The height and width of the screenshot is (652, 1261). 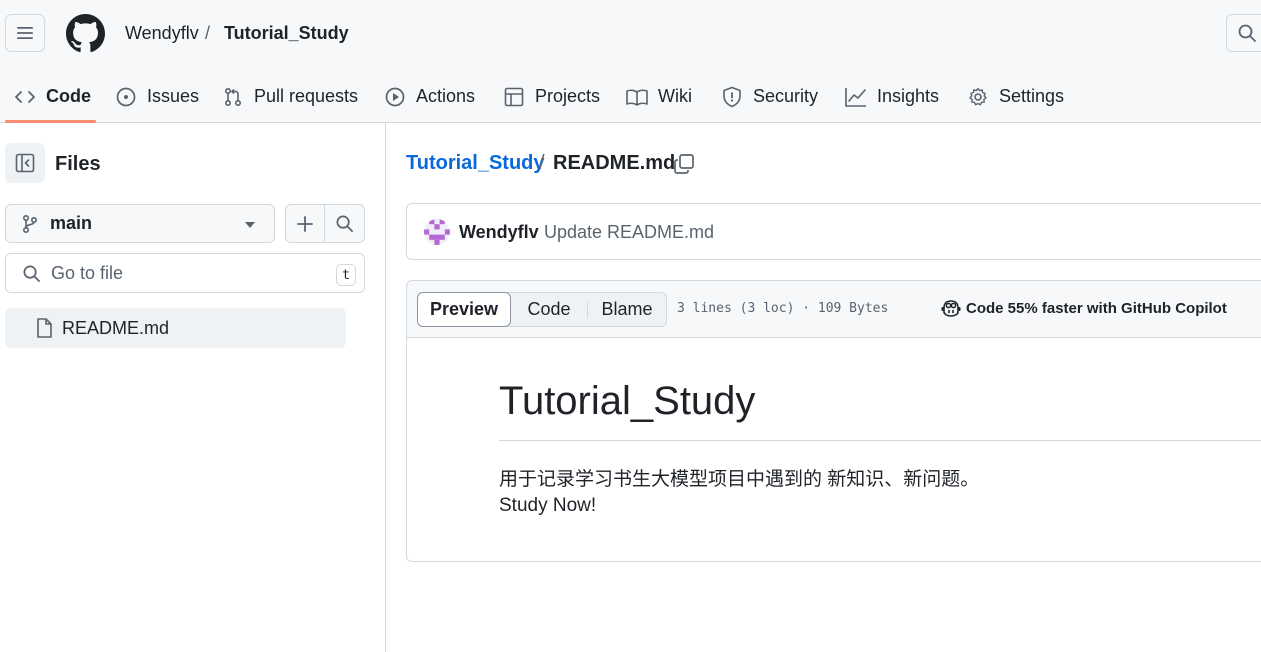 I want to click on keyboard-shortcut-hint: t, so click(x=346, y=275).